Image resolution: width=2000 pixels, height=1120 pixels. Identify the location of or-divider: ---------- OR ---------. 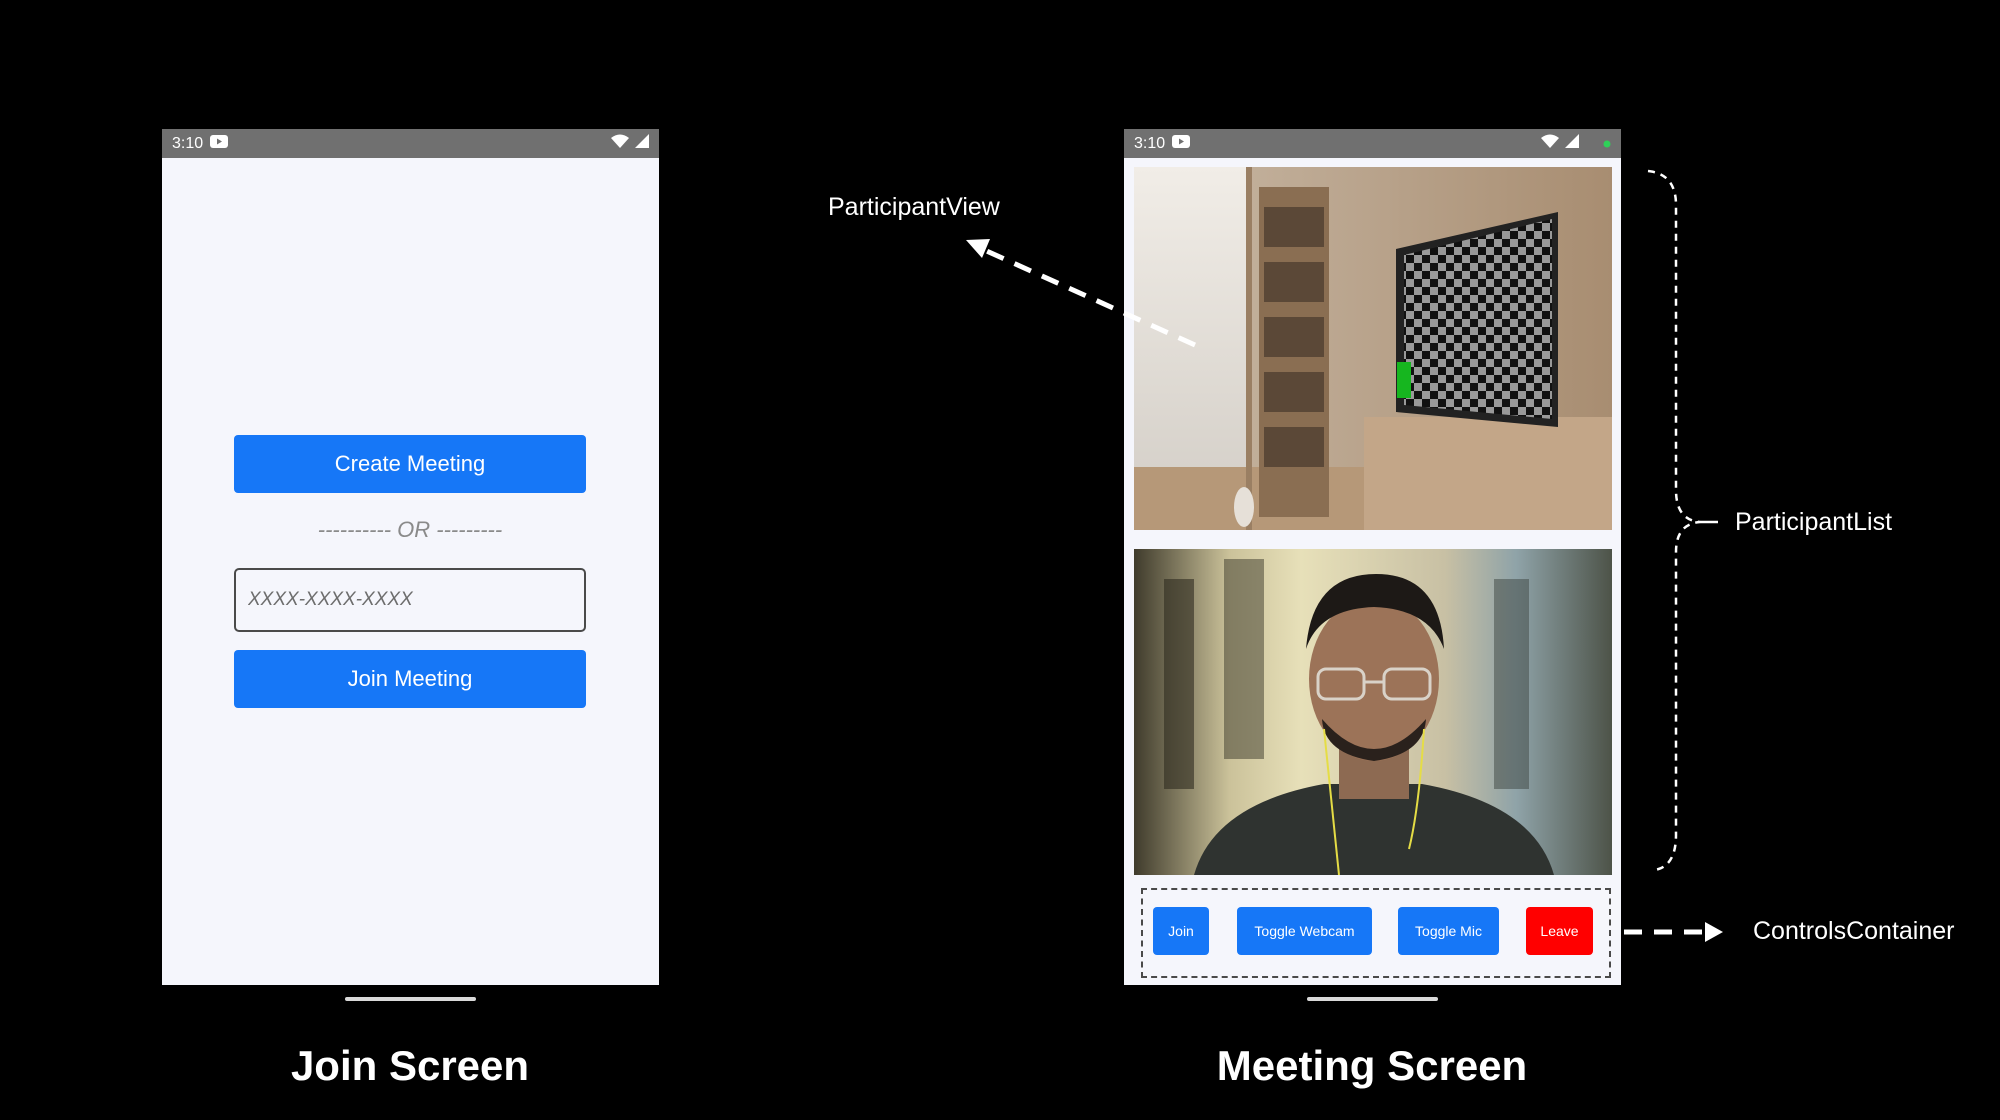
(410, 529).